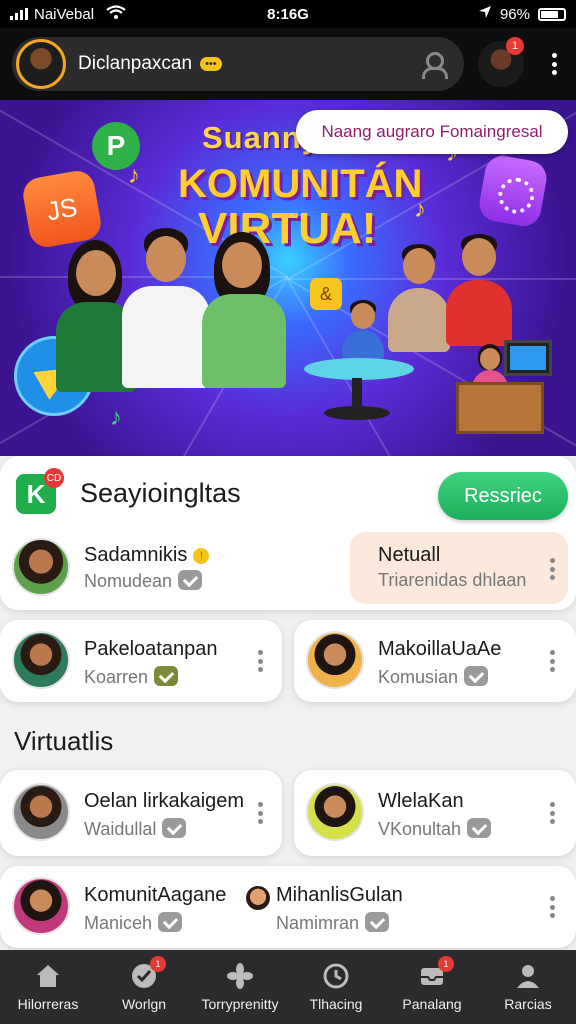  What do you see at coordinates (144, 1004) in the screenshot?
I see `nav-label: Worlgn` at bounding box center [144, 1004].